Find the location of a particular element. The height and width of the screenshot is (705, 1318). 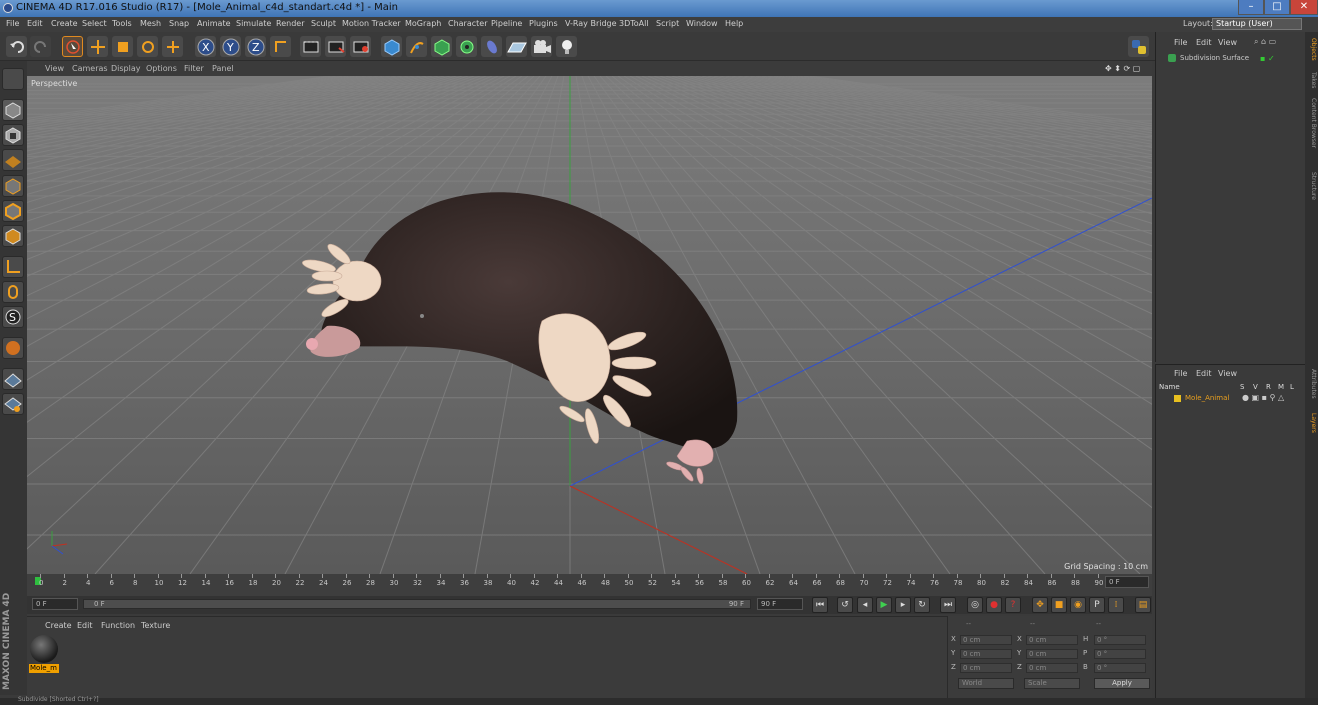

object-visibility-check-icon: ▪ ✓ is located at coordinates (1267, 58).